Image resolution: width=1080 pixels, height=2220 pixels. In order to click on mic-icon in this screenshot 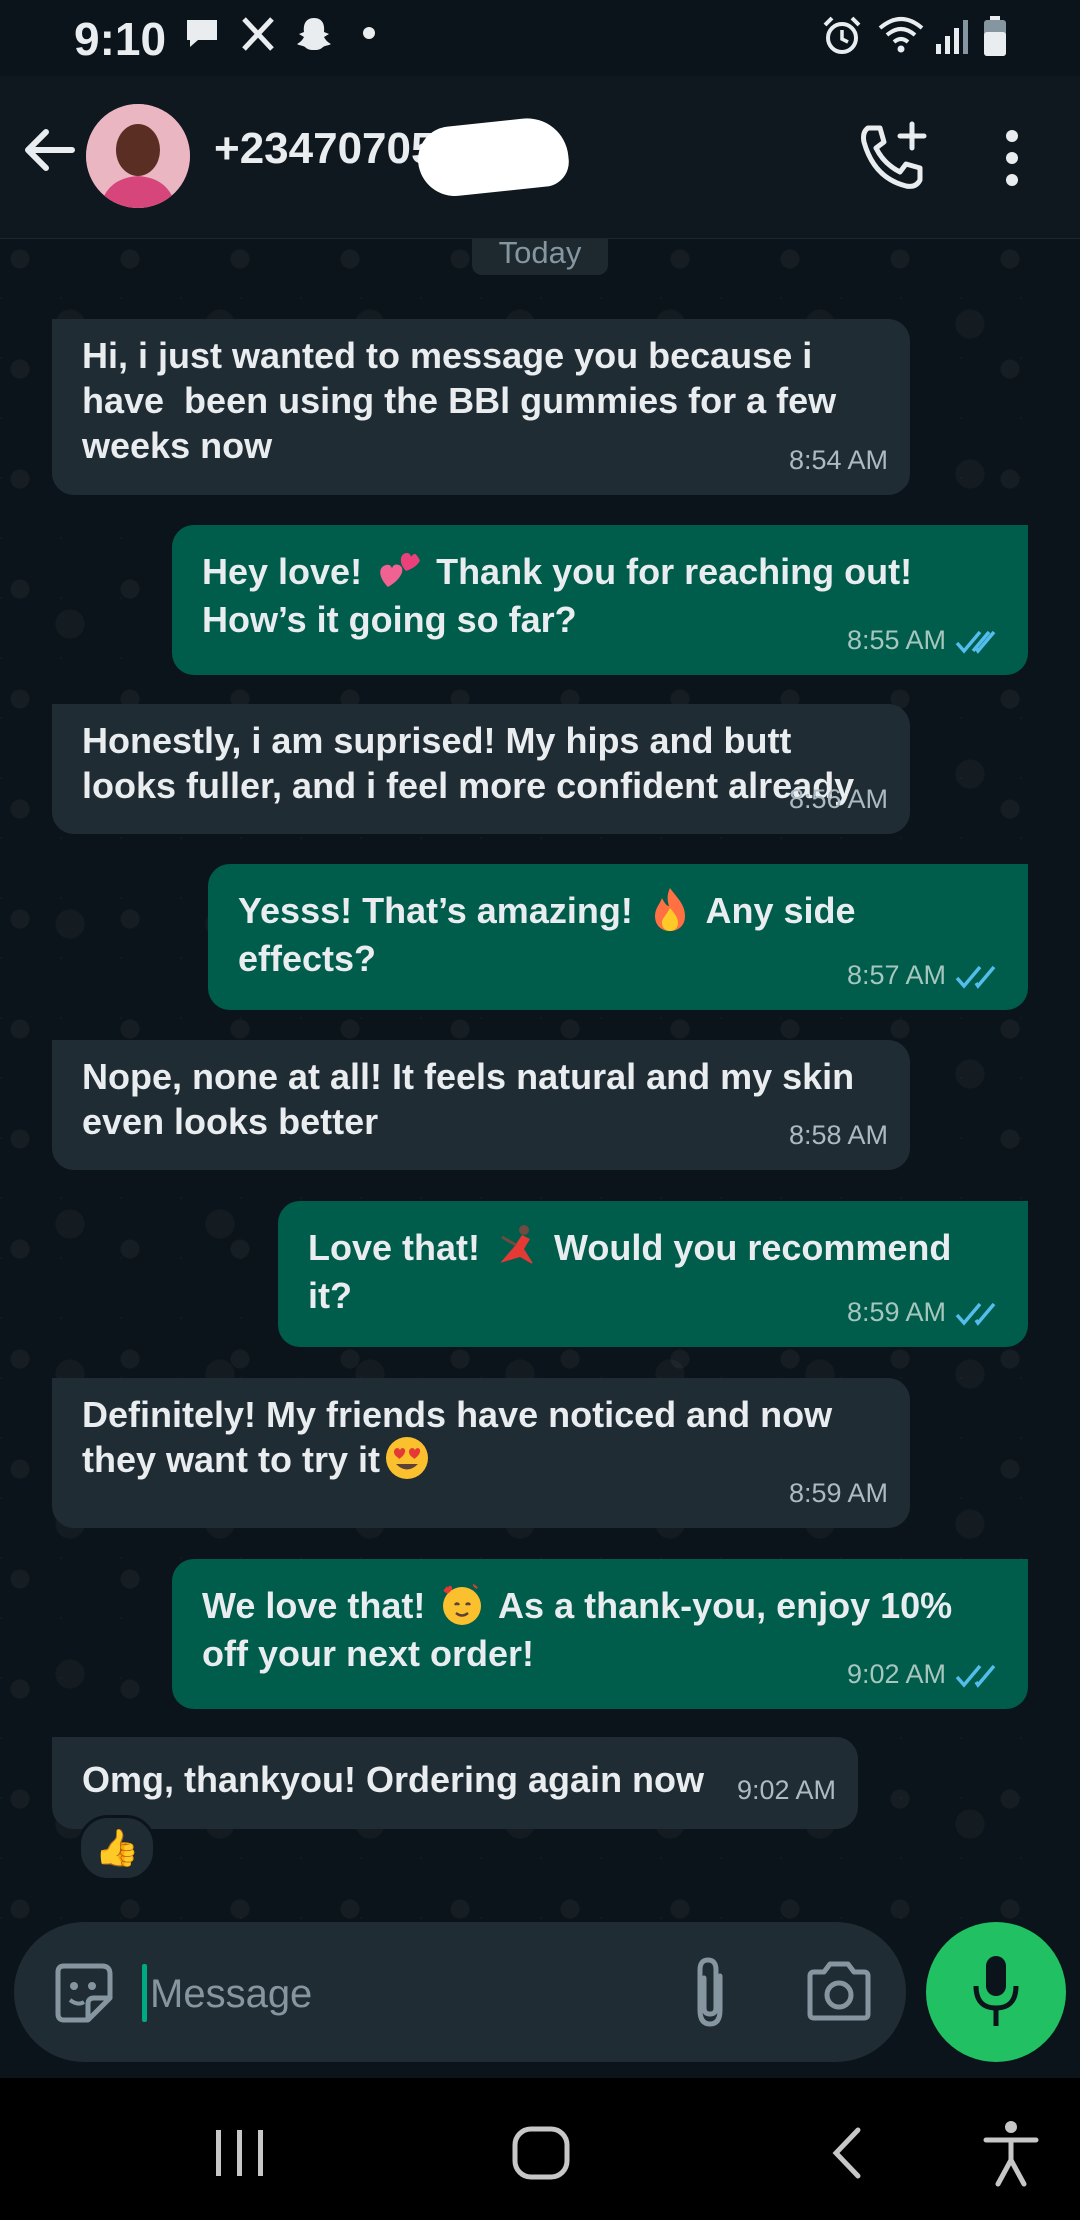, I will do `click(996, 1991)`.